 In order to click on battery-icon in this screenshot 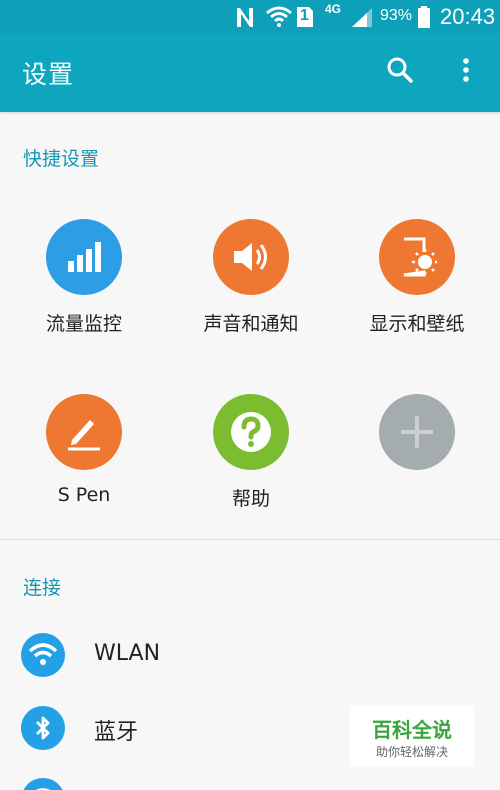, I will do `click(424, 17)`.